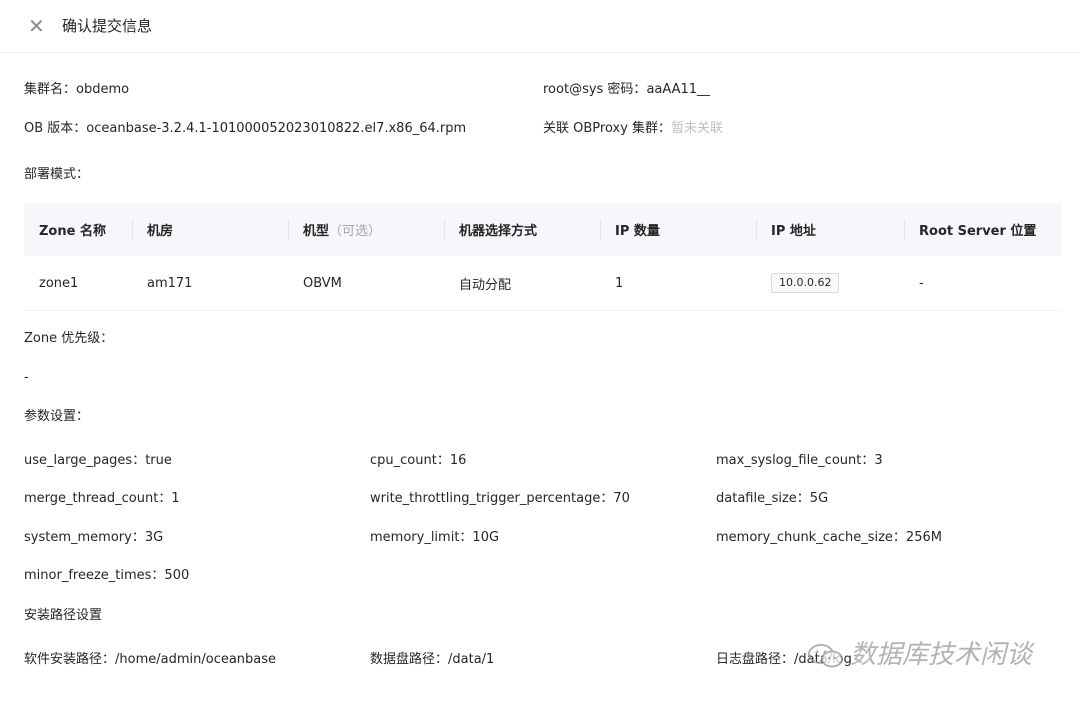 Image resolution: width=1080 pixels, height=703 pixels. What do you see at coordinates (63, 615) in the screenshot?
I see `install-paths-label: 安装路径设置` at bounding box center [63, 615].